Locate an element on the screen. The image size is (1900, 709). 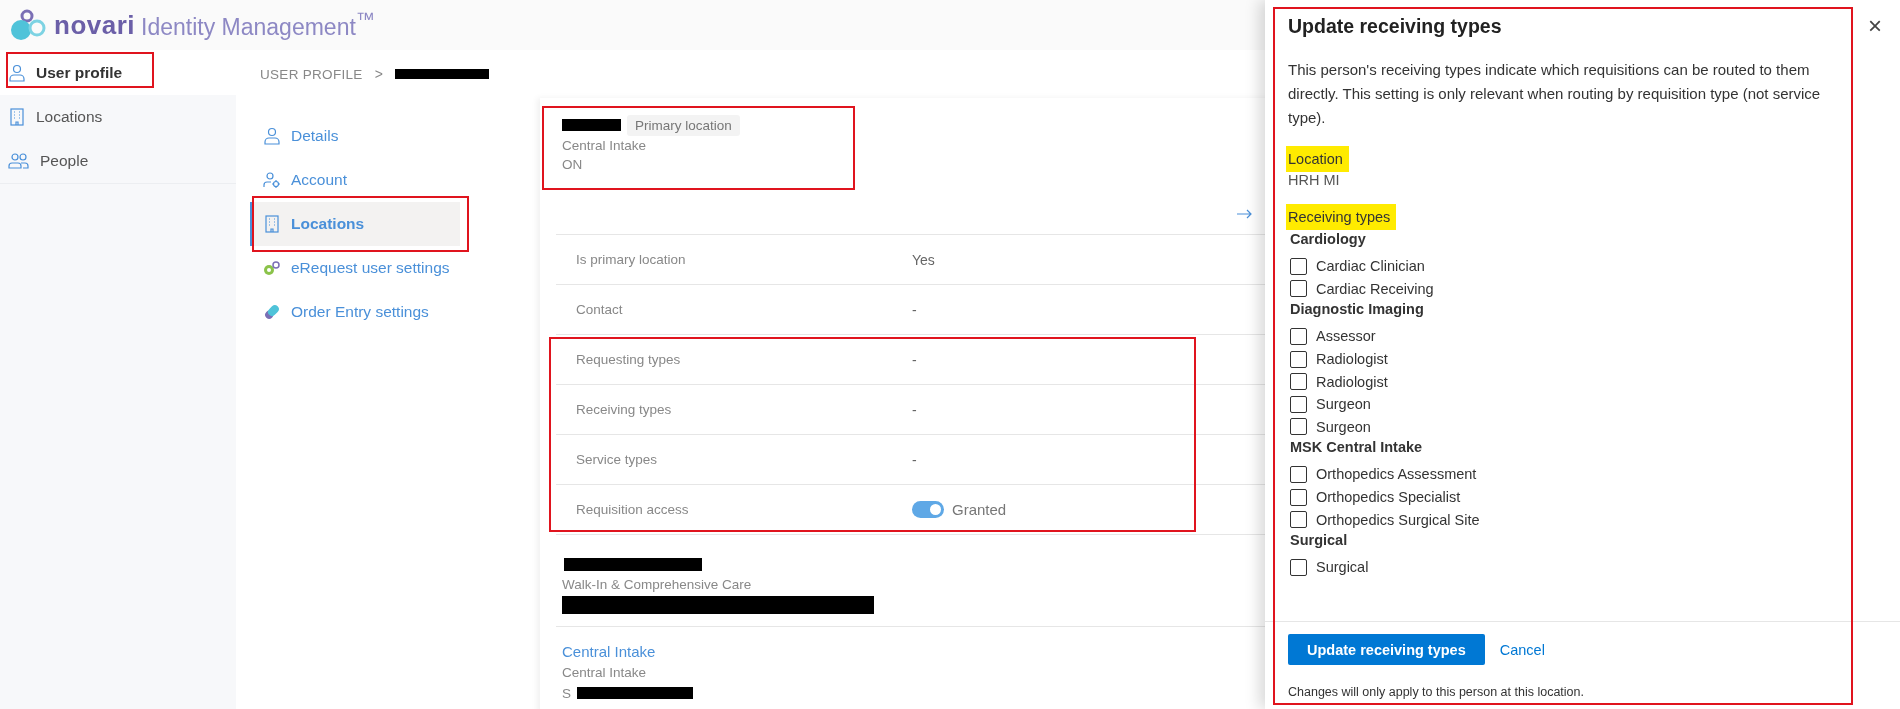
location-value: HRH MI is located at coordinates (1314, 180).